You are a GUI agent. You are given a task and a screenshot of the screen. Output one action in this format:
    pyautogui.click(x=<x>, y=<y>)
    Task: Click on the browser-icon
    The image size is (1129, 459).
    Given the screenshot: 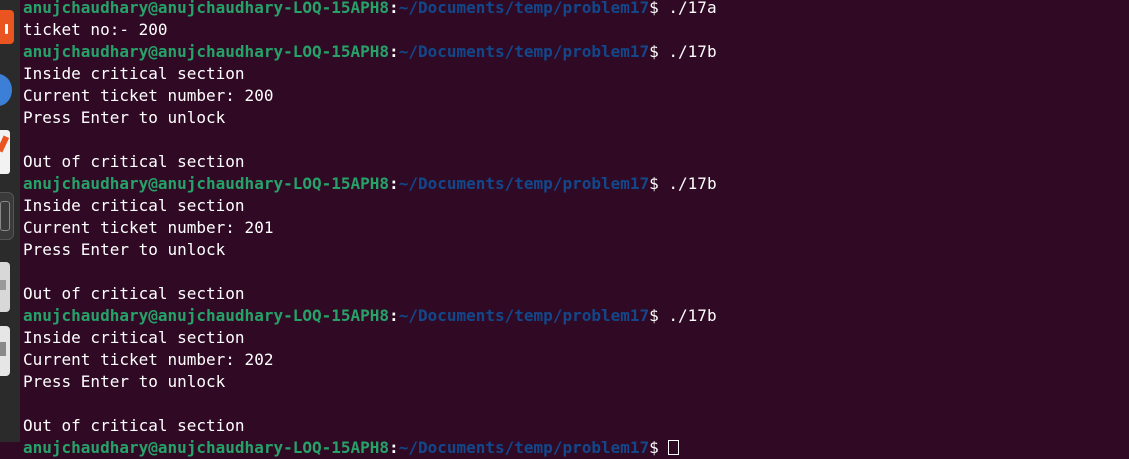 What is the action you would take?
    pyautogui.click(x=6, y=90)
    